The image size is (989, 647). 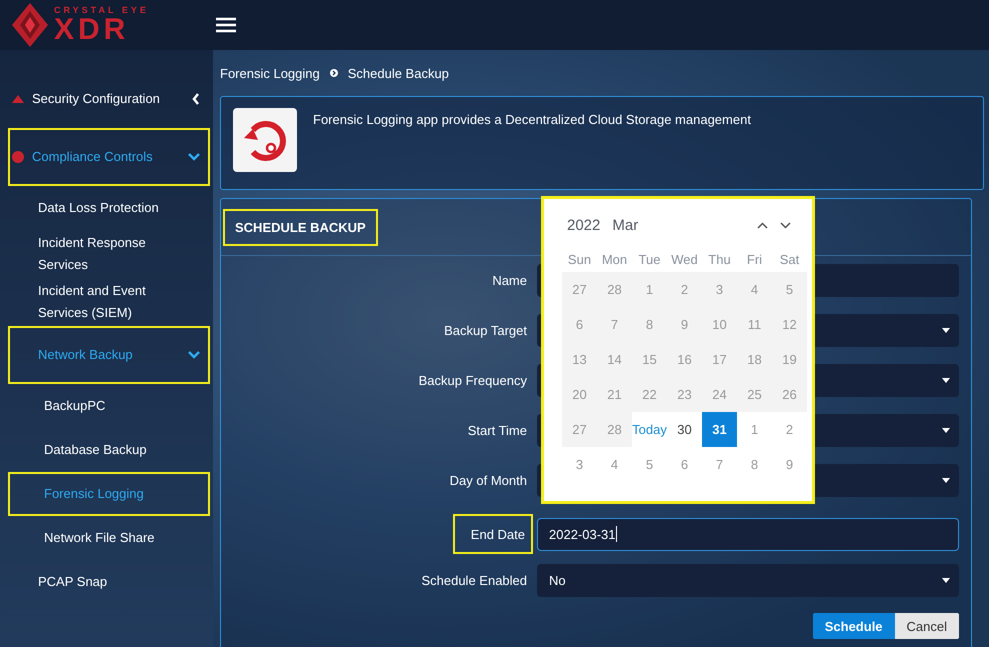 What do you see at coordinates (492, 534) in the screenshot?
I see `field-label: End Date` at bounding box center [492, 534].